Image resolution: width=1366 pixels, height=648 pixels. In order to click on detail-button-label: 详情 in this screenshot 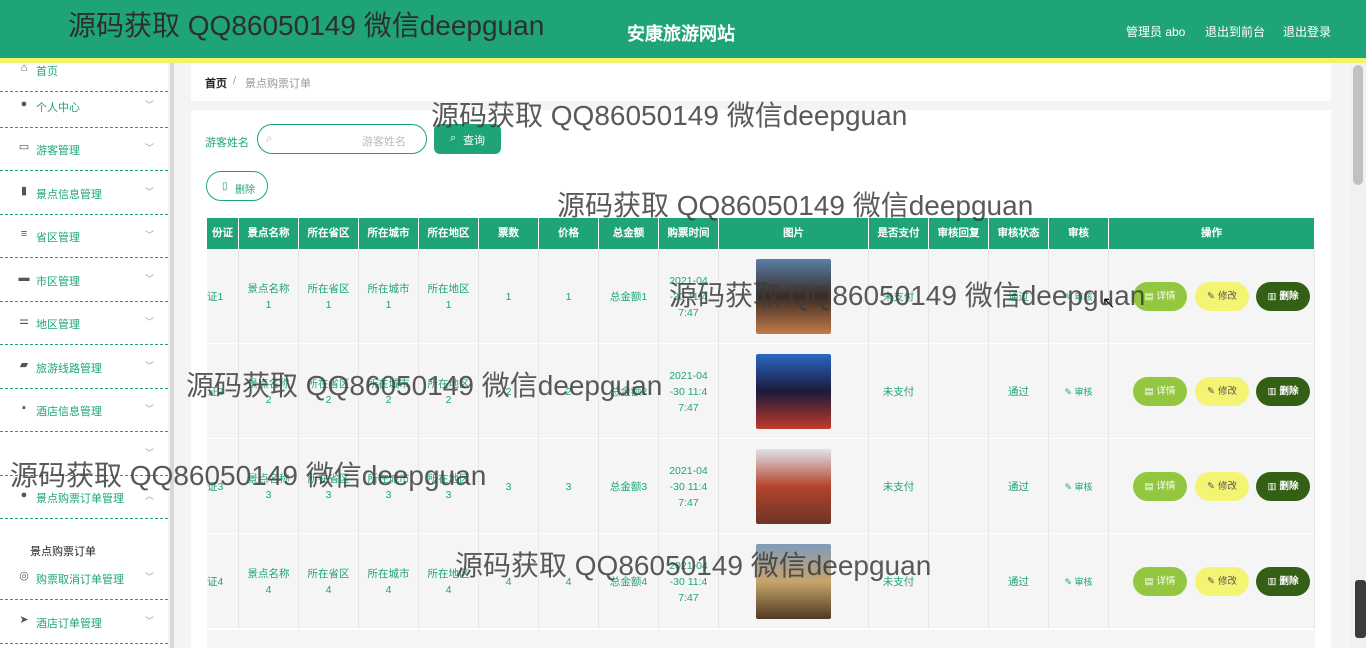, I will do `click(1166, 391)`.